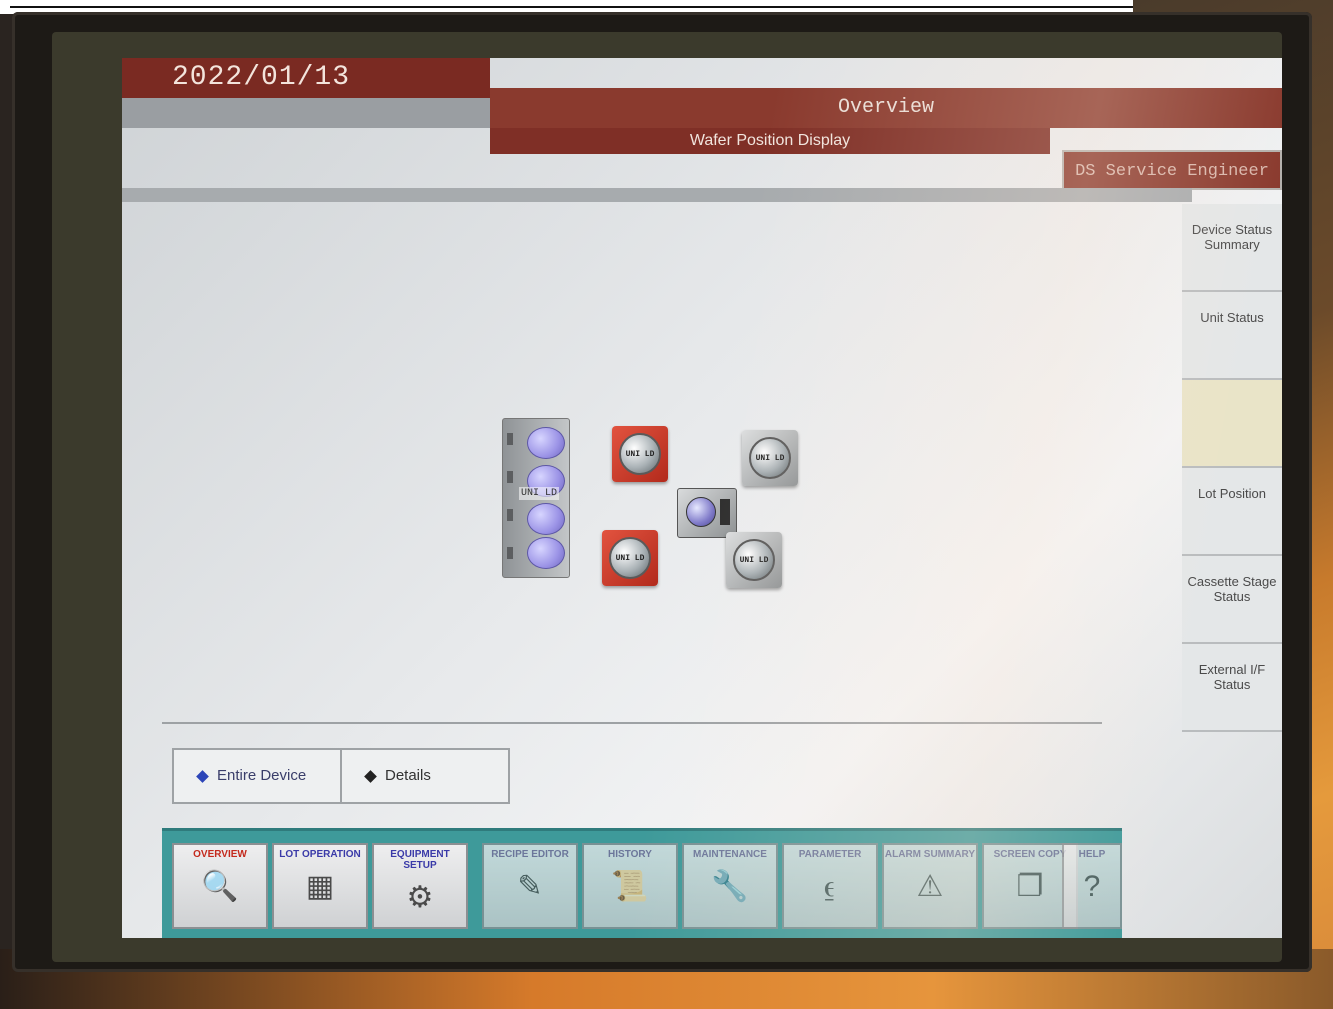  Describe the element at coordinates (930, 854) in the screenshot. I see `alarm-summary-label: ALARM SUMMARY` at that location.